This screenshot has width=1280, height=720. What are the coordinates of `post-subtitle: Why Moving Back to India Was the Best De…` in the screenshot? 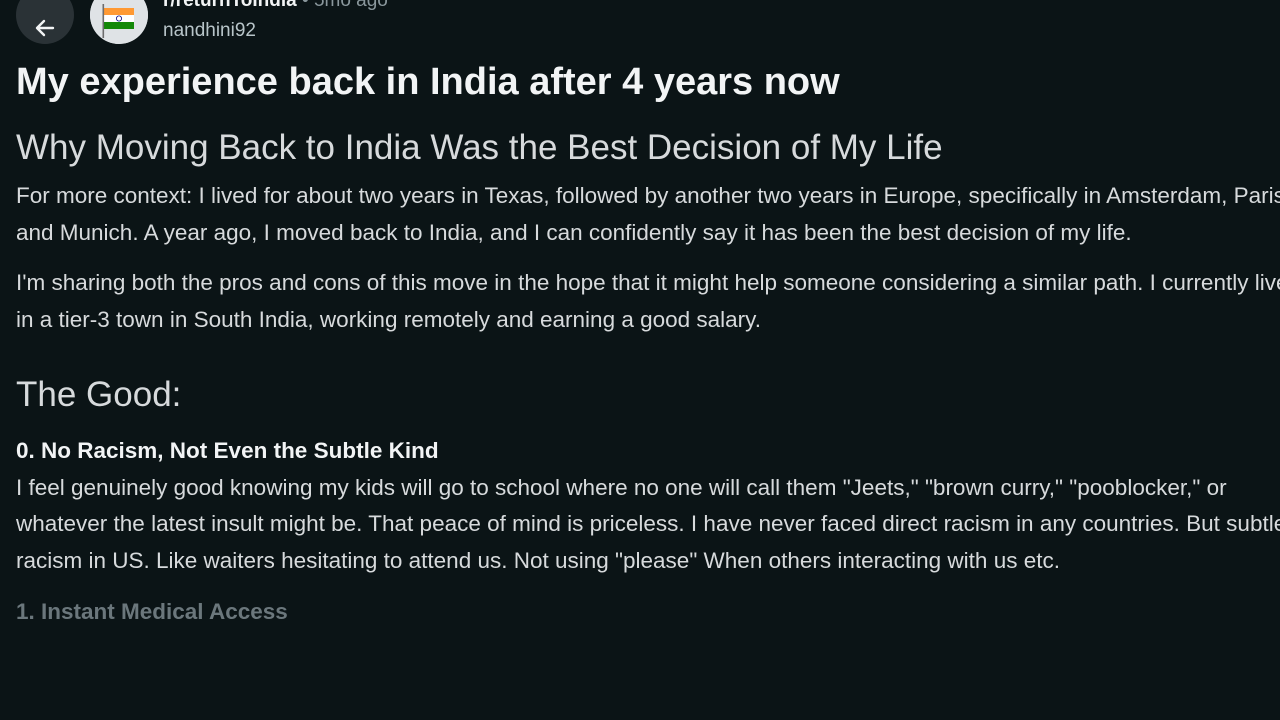 It's located at (479, 147).